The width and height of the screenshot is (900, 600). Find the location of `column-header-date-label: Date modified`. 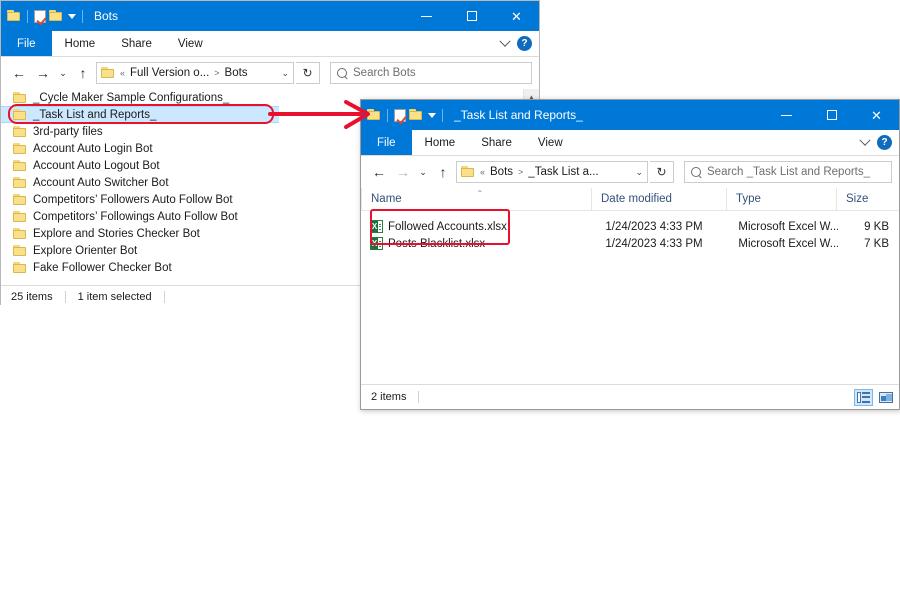

column-header-date-label: Date modified is located at coordinates (636, 199).